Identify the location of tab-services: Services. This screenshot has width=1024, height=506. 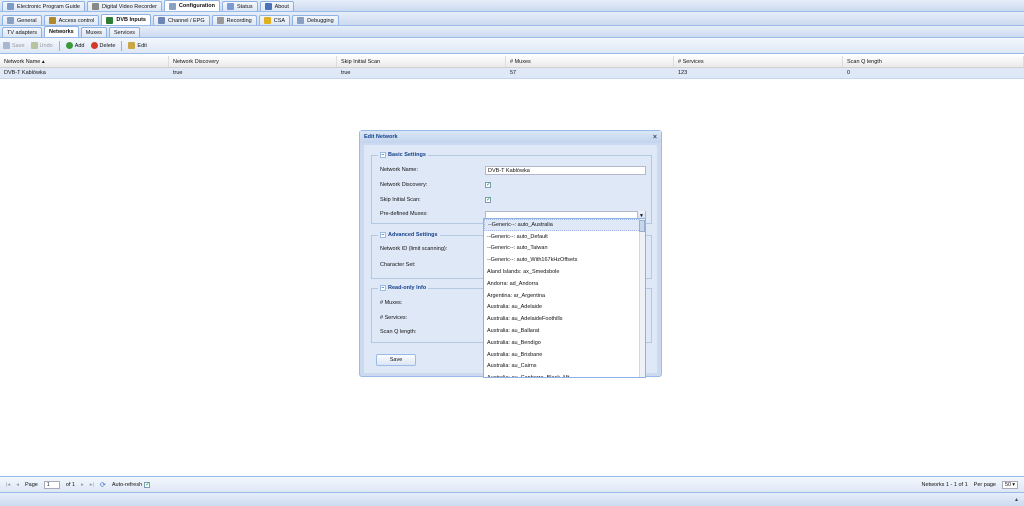
(124, 32).